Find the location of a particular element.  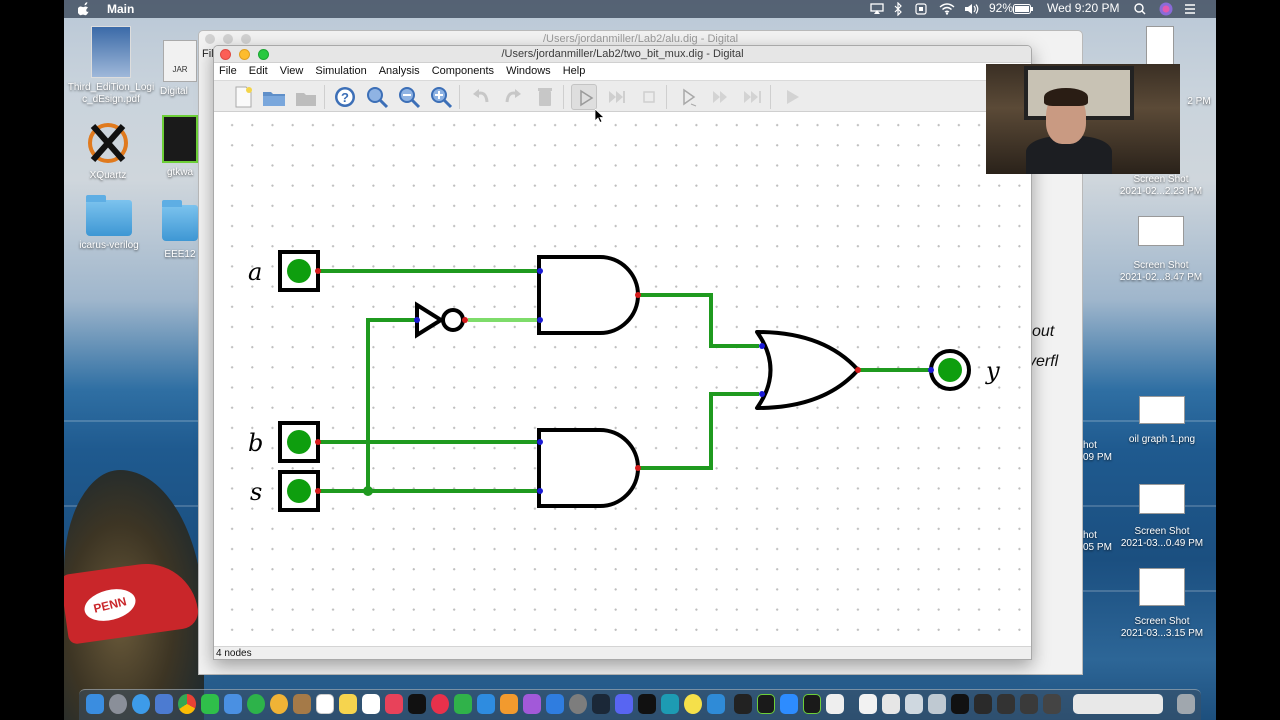

start-simulation-button is located at coordinates (584, 97).